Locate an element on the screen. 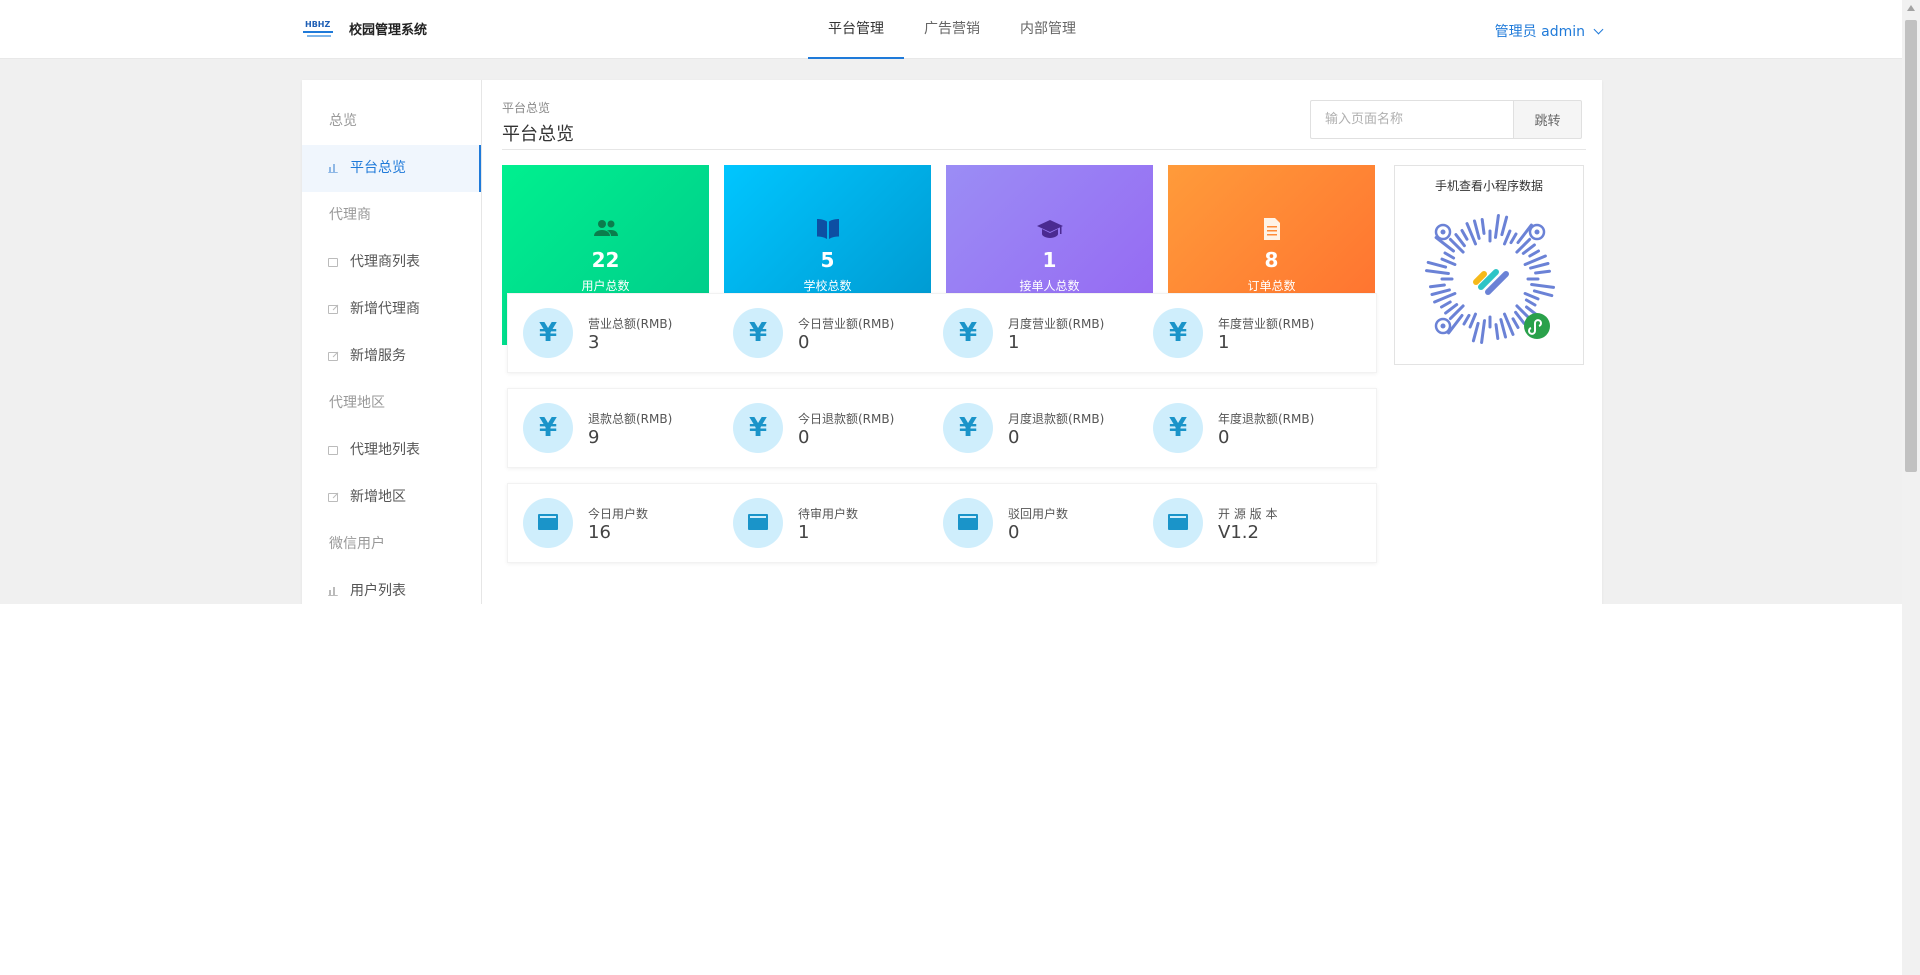 Image resolution: width=1920 pixels, height=975 pixels. title-divider is located at coordinates (1044, 149).